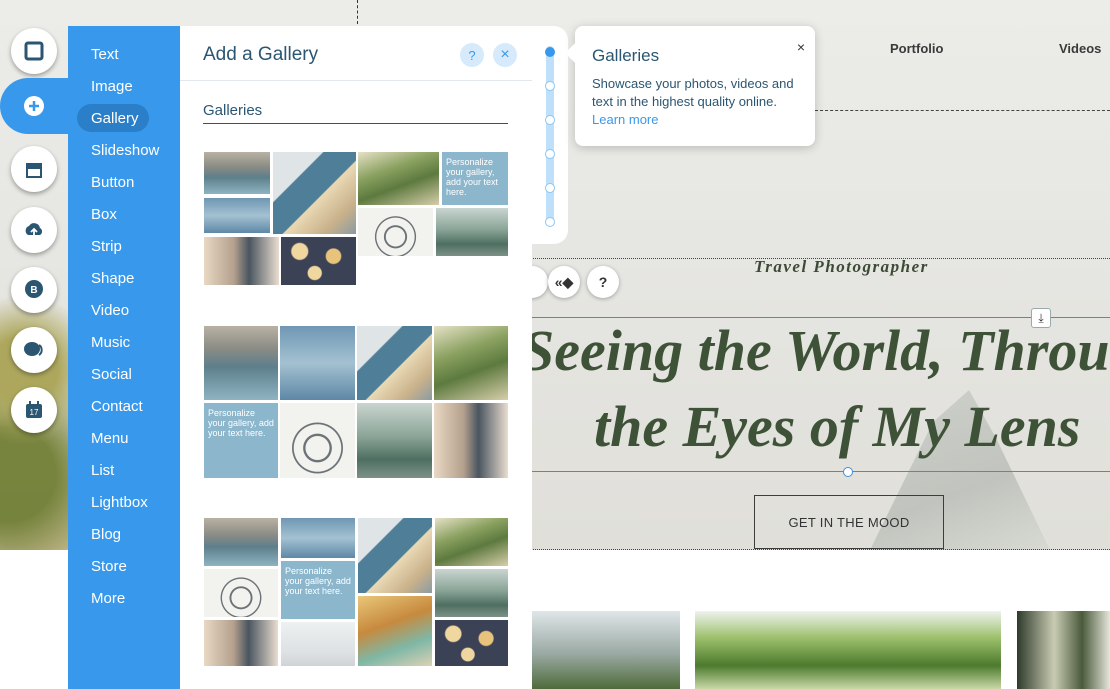 The image size is (1110, 689). Describe the element at coordinates (1041, 318) in the screenshot. I see `download-icon: ⤓` at that location.